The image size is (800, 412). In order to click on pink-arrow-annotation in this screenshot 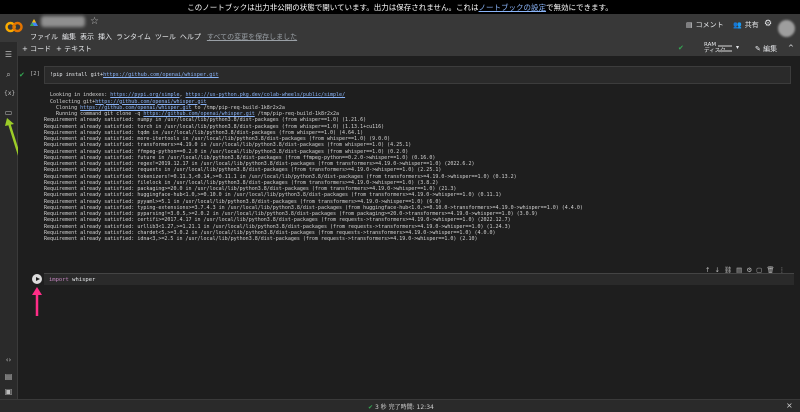, I will do `click(37, 301)`.